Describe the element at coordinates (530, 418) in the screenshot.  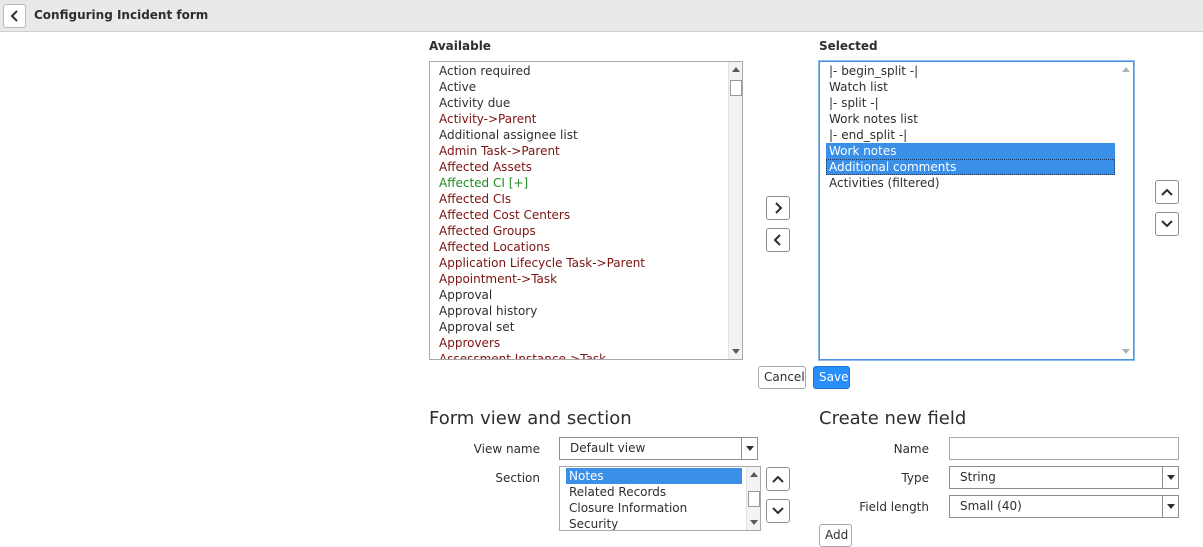
I see `form-view-title: Form view and section` at that location.